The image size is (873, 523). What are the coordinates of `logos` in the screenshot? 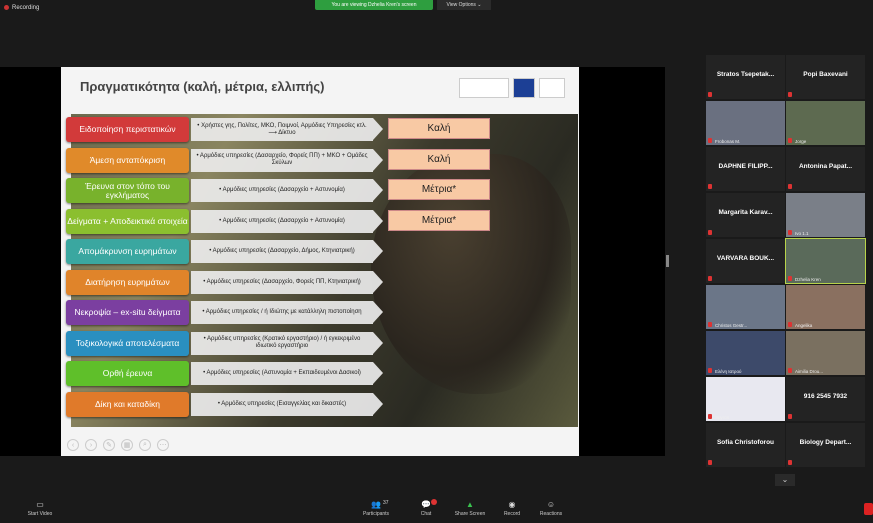 It's located at (515, 88).